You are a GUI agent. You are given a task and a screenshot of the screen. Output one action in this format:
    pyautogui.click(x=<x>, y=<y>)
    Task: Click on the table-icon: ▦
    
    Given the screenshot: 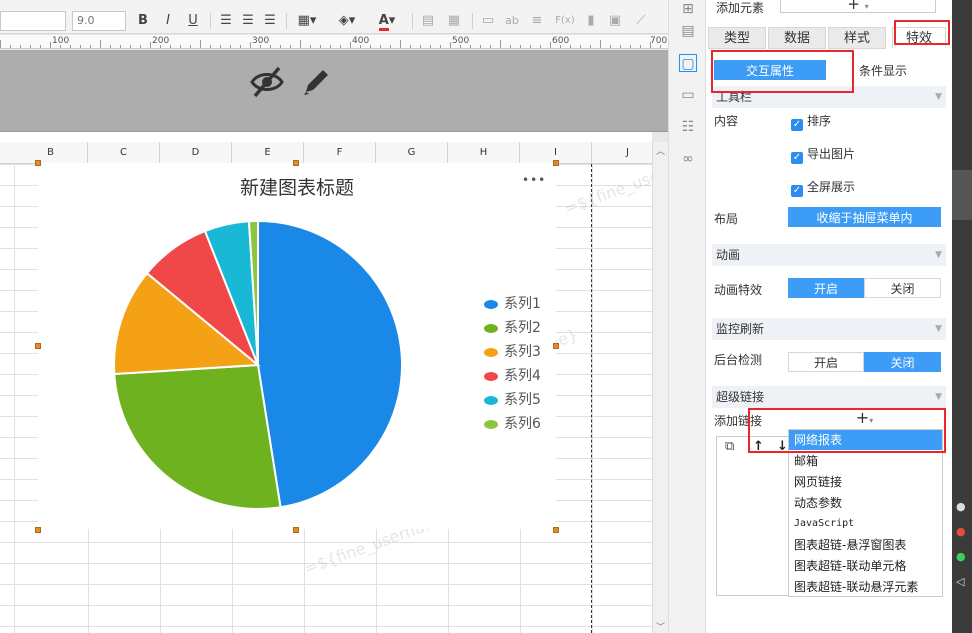 What is the action you would take?
    pyautogui.click(x=454, y=21)
    